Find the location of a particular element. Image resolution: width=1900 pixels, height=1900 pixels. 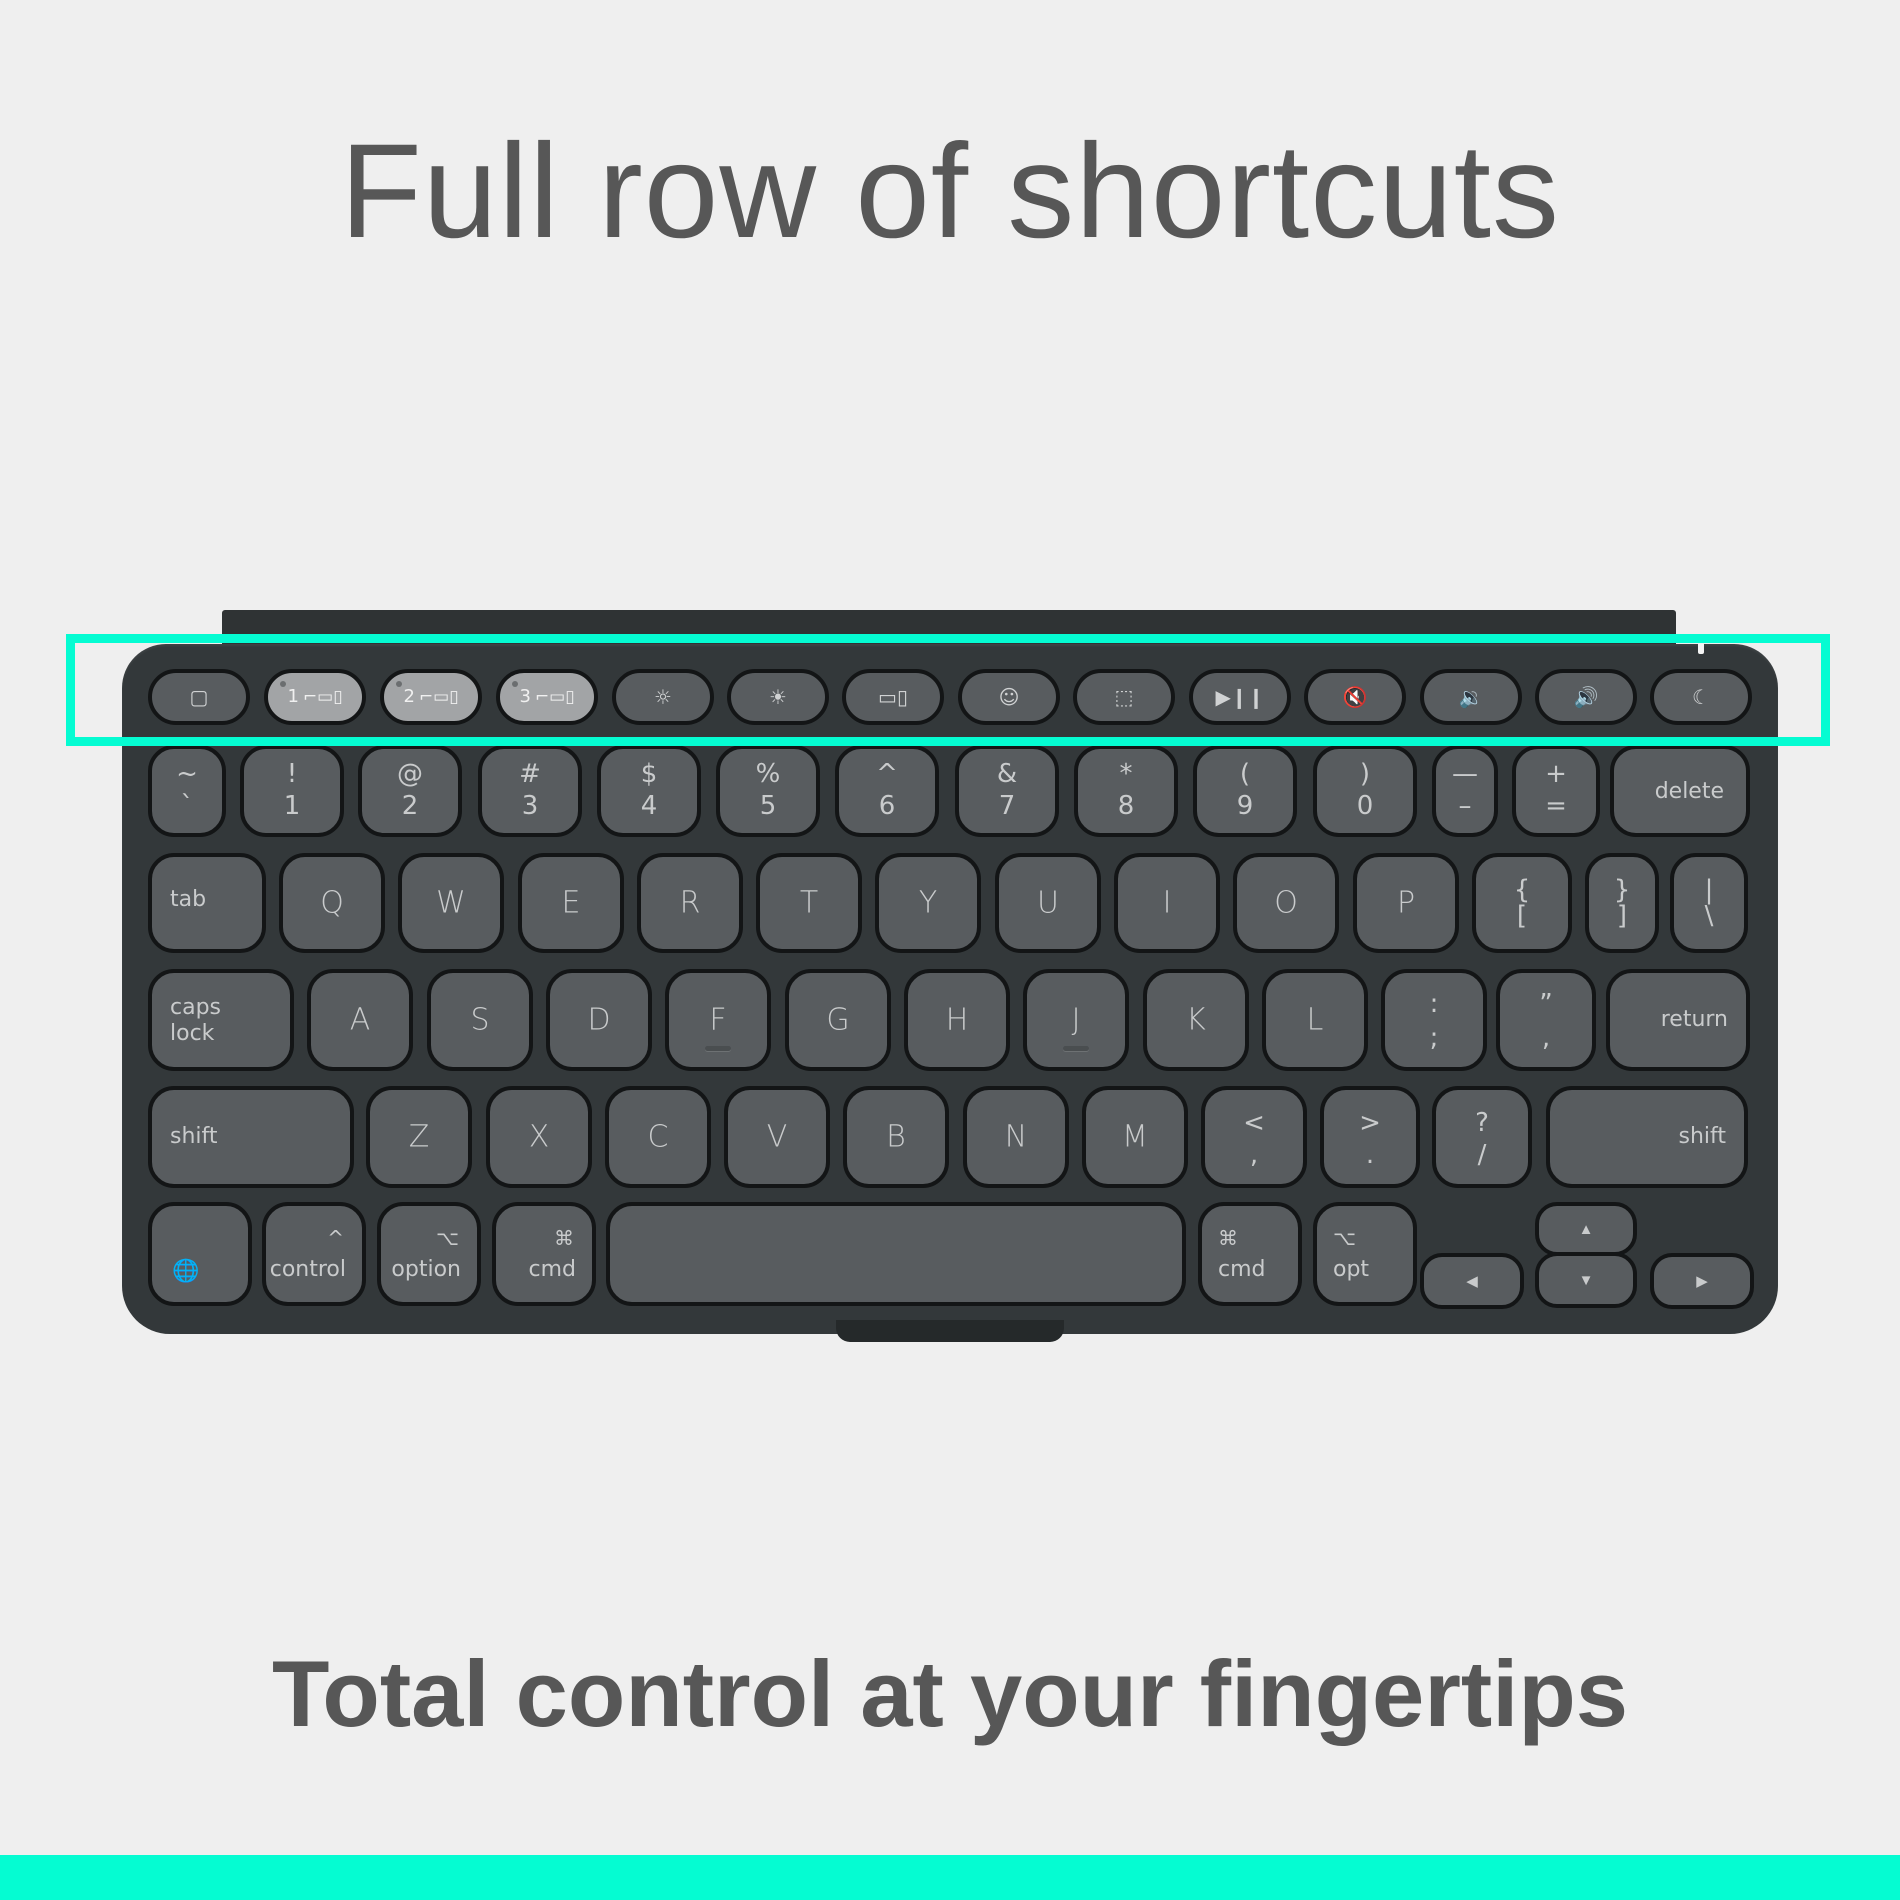

globe-key: 🌐 is located at coordinates (200, 1254).